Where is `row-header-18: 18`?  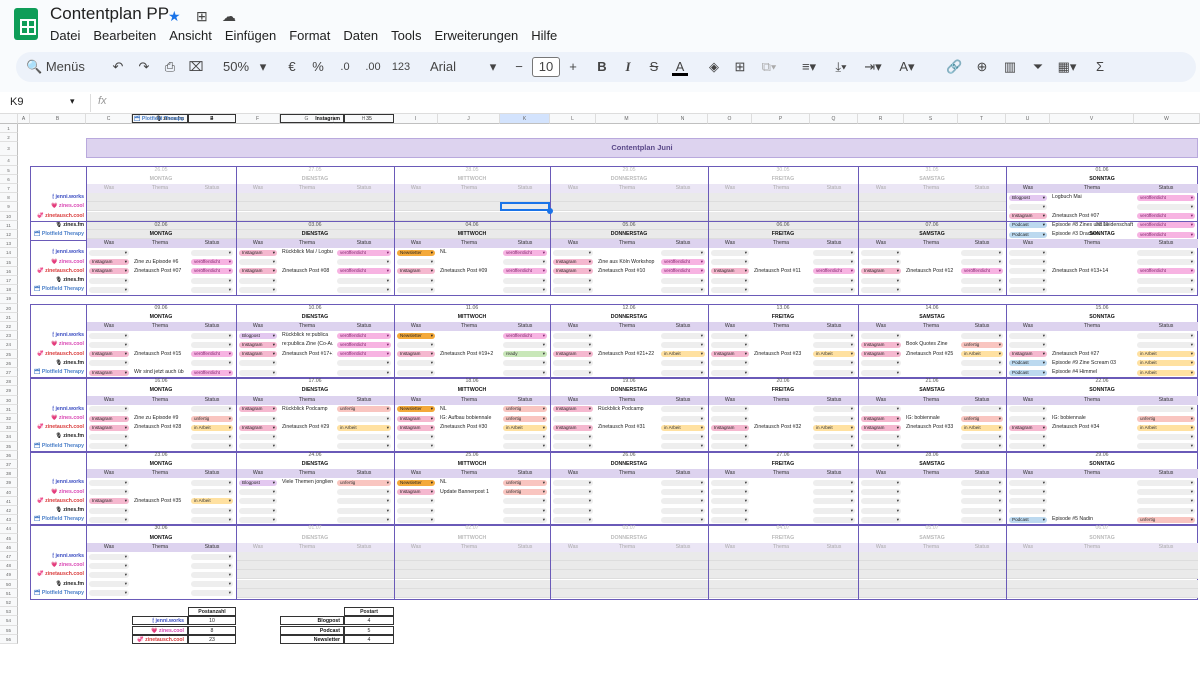
row-header-18: 18 is located at coordinates (9, 290).